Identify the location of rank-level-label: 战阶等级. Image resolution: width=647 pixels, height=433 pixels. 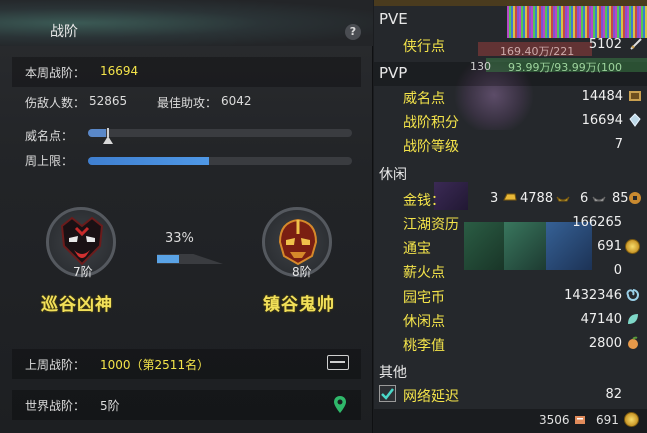
(431, 147).